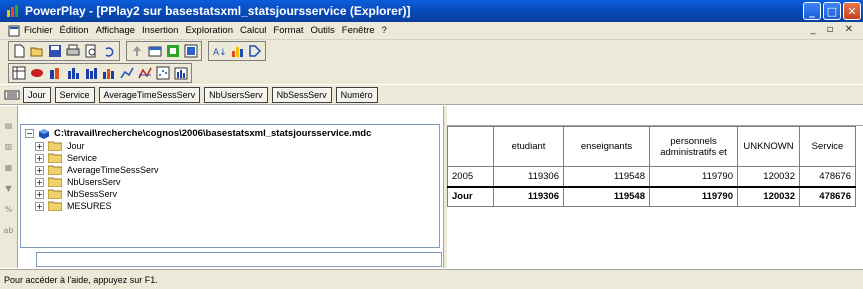 The image size is (863, 289). I want to click on correlation-icon, so click(145, 73).